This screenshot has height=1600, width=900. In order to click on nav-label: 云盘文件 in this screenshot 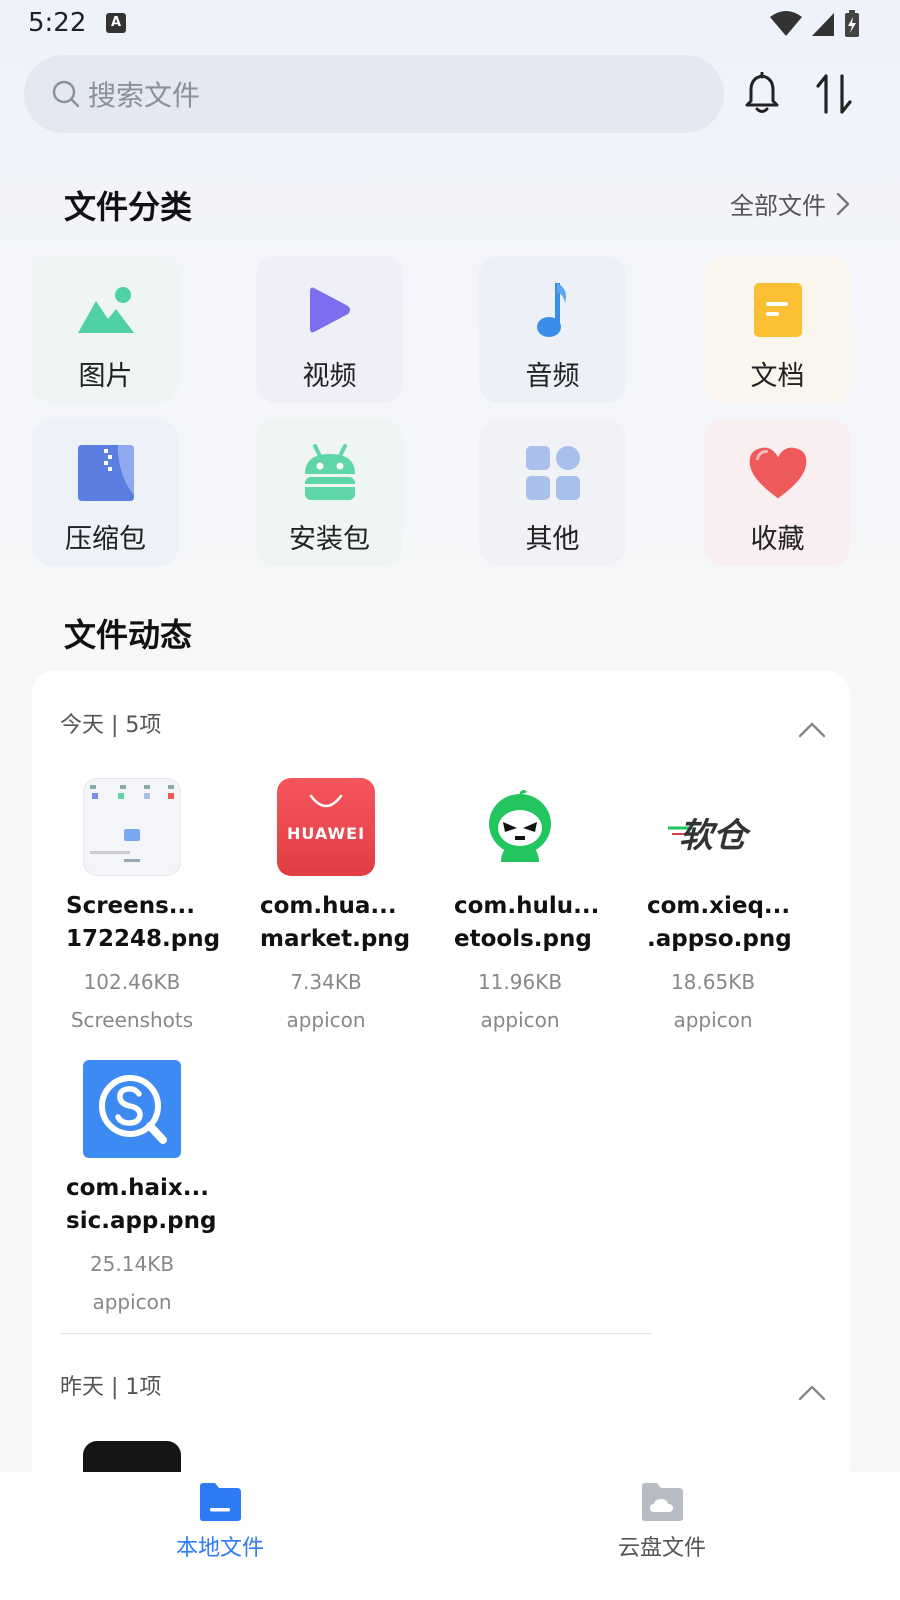, I will do `click(661, 1548)`.